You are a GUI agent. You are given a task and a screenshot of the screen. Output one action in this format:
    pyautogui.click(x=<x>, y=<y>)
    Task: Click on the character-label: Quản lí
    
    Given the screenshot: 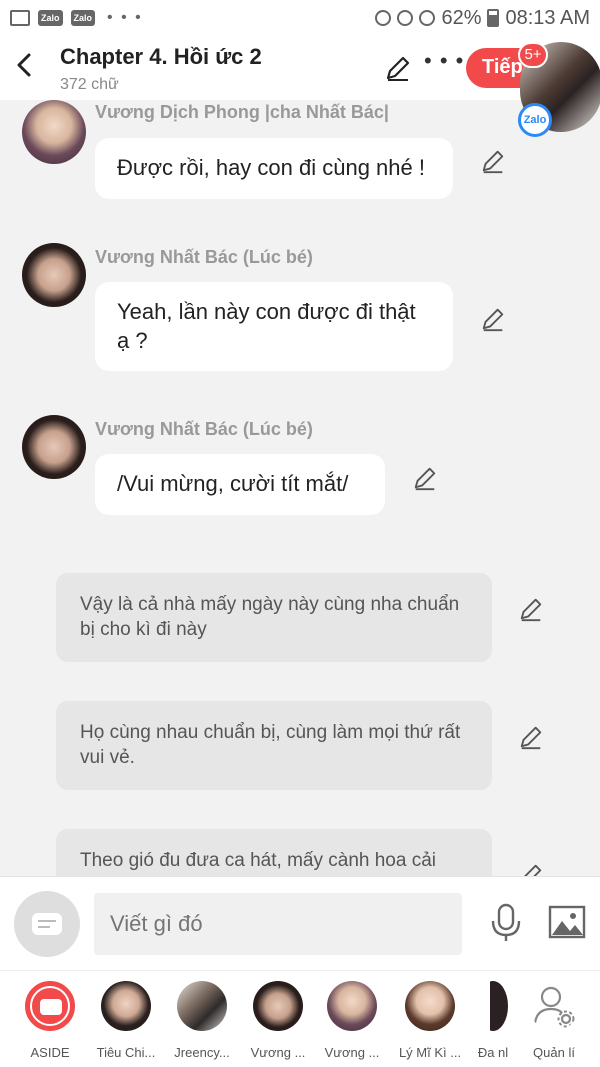 What is the action you would take?
    pyautogui.click(x=554, y=1052)
    